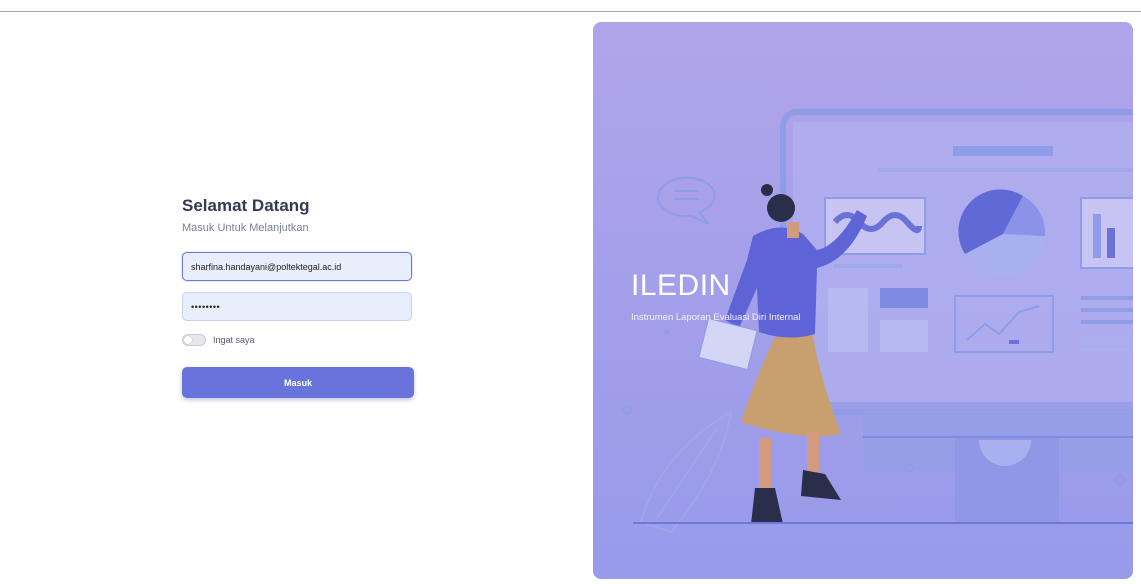  Describe the element at coordinates (716, 317) in the screenshot. I see `brand-tagline: Instrumen Laporan Evaluasi Diri Internal` at that location.